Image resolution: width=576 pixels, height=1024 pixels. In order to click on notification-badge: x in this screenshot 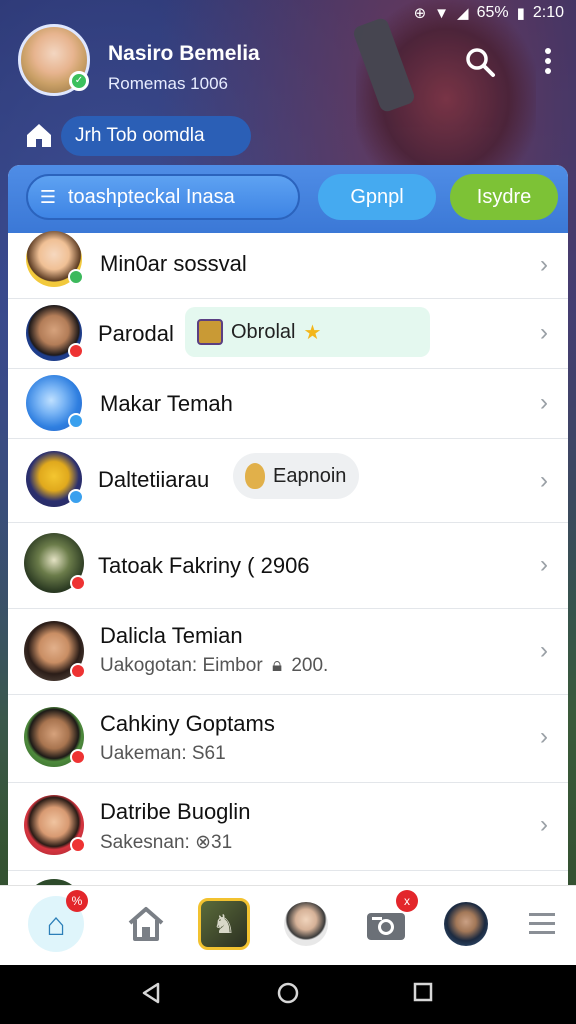, I will do `click(407, 901)`.